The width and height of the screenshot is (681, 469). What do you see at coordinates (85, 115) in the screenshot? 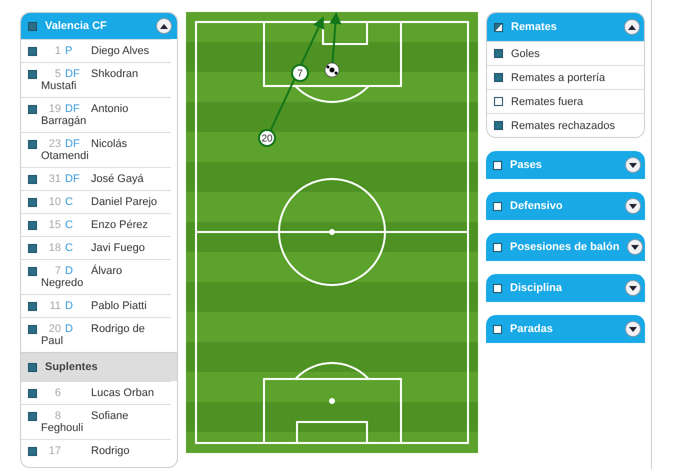
I see `player-entry: 19 DF Antonio Barragán` at bounding box center [85, 115].